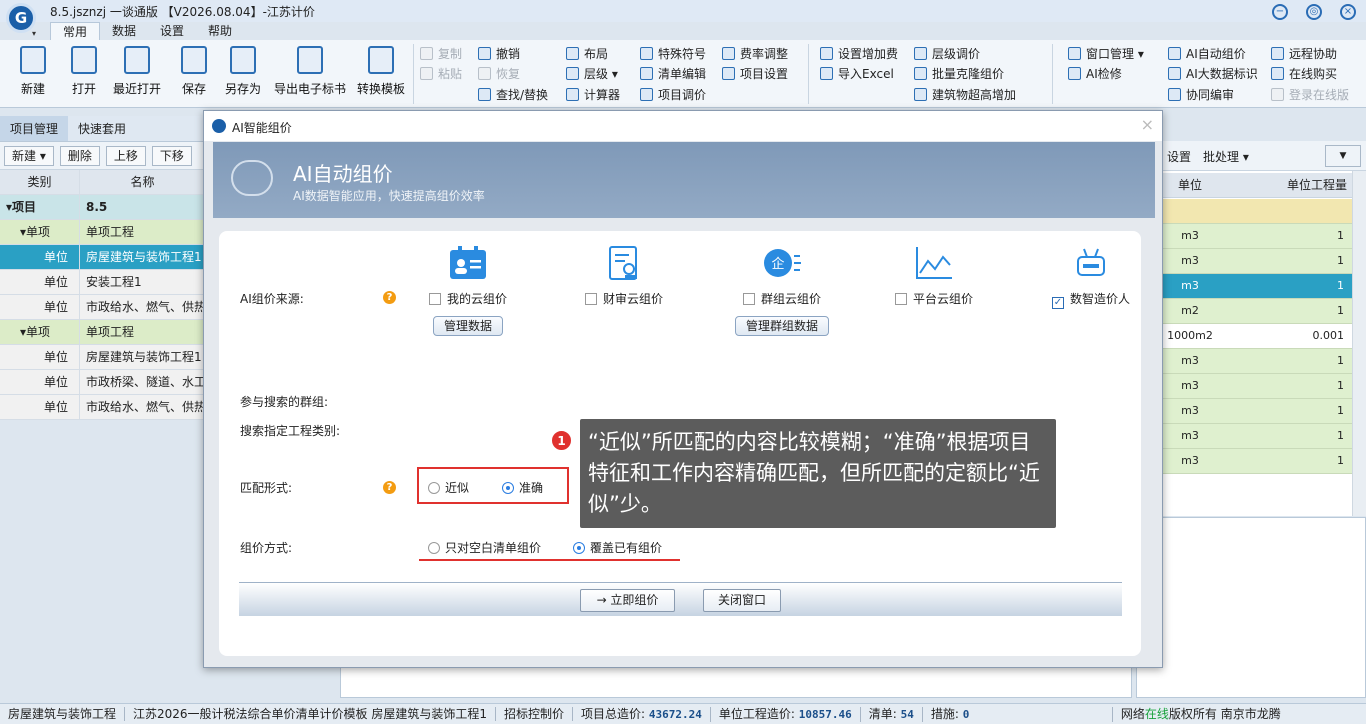 This screenshot has height=724, width=1366. Describe the element at coordinates (172, 31) in the screenshot. I see `tab-settings: 设置` at that location.